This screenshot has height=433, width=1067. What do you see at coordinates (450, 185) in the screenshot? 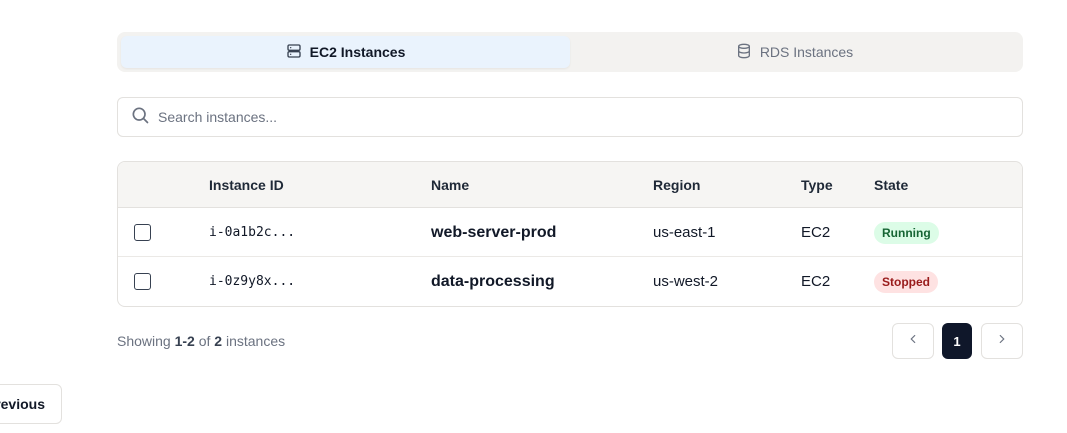
I see `column-header-name: Name` at bounding box center [450, 185].